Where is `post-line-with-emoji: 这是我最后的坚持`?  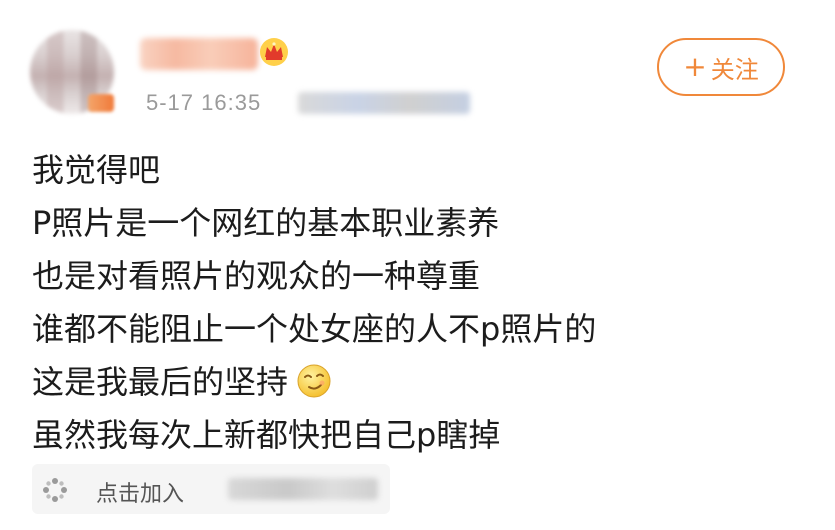
post-line-with-emoji: 这是我最后的坚持 is located at coordinates (314, 382).